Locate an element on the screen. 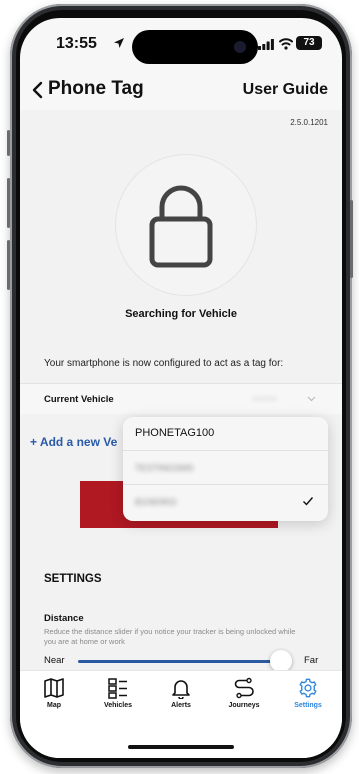  gear-icon is located at coordinates (308, 688).